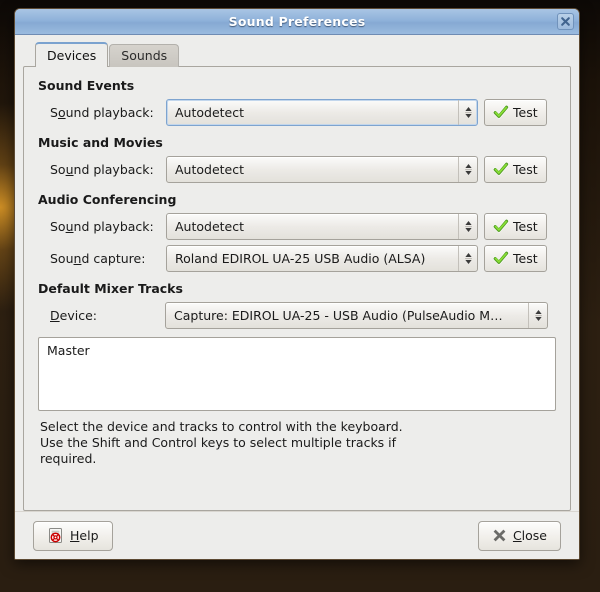 This screenshot has height=592, width=600. I want to click on help-label-suffix: elp, so click(89, 535).